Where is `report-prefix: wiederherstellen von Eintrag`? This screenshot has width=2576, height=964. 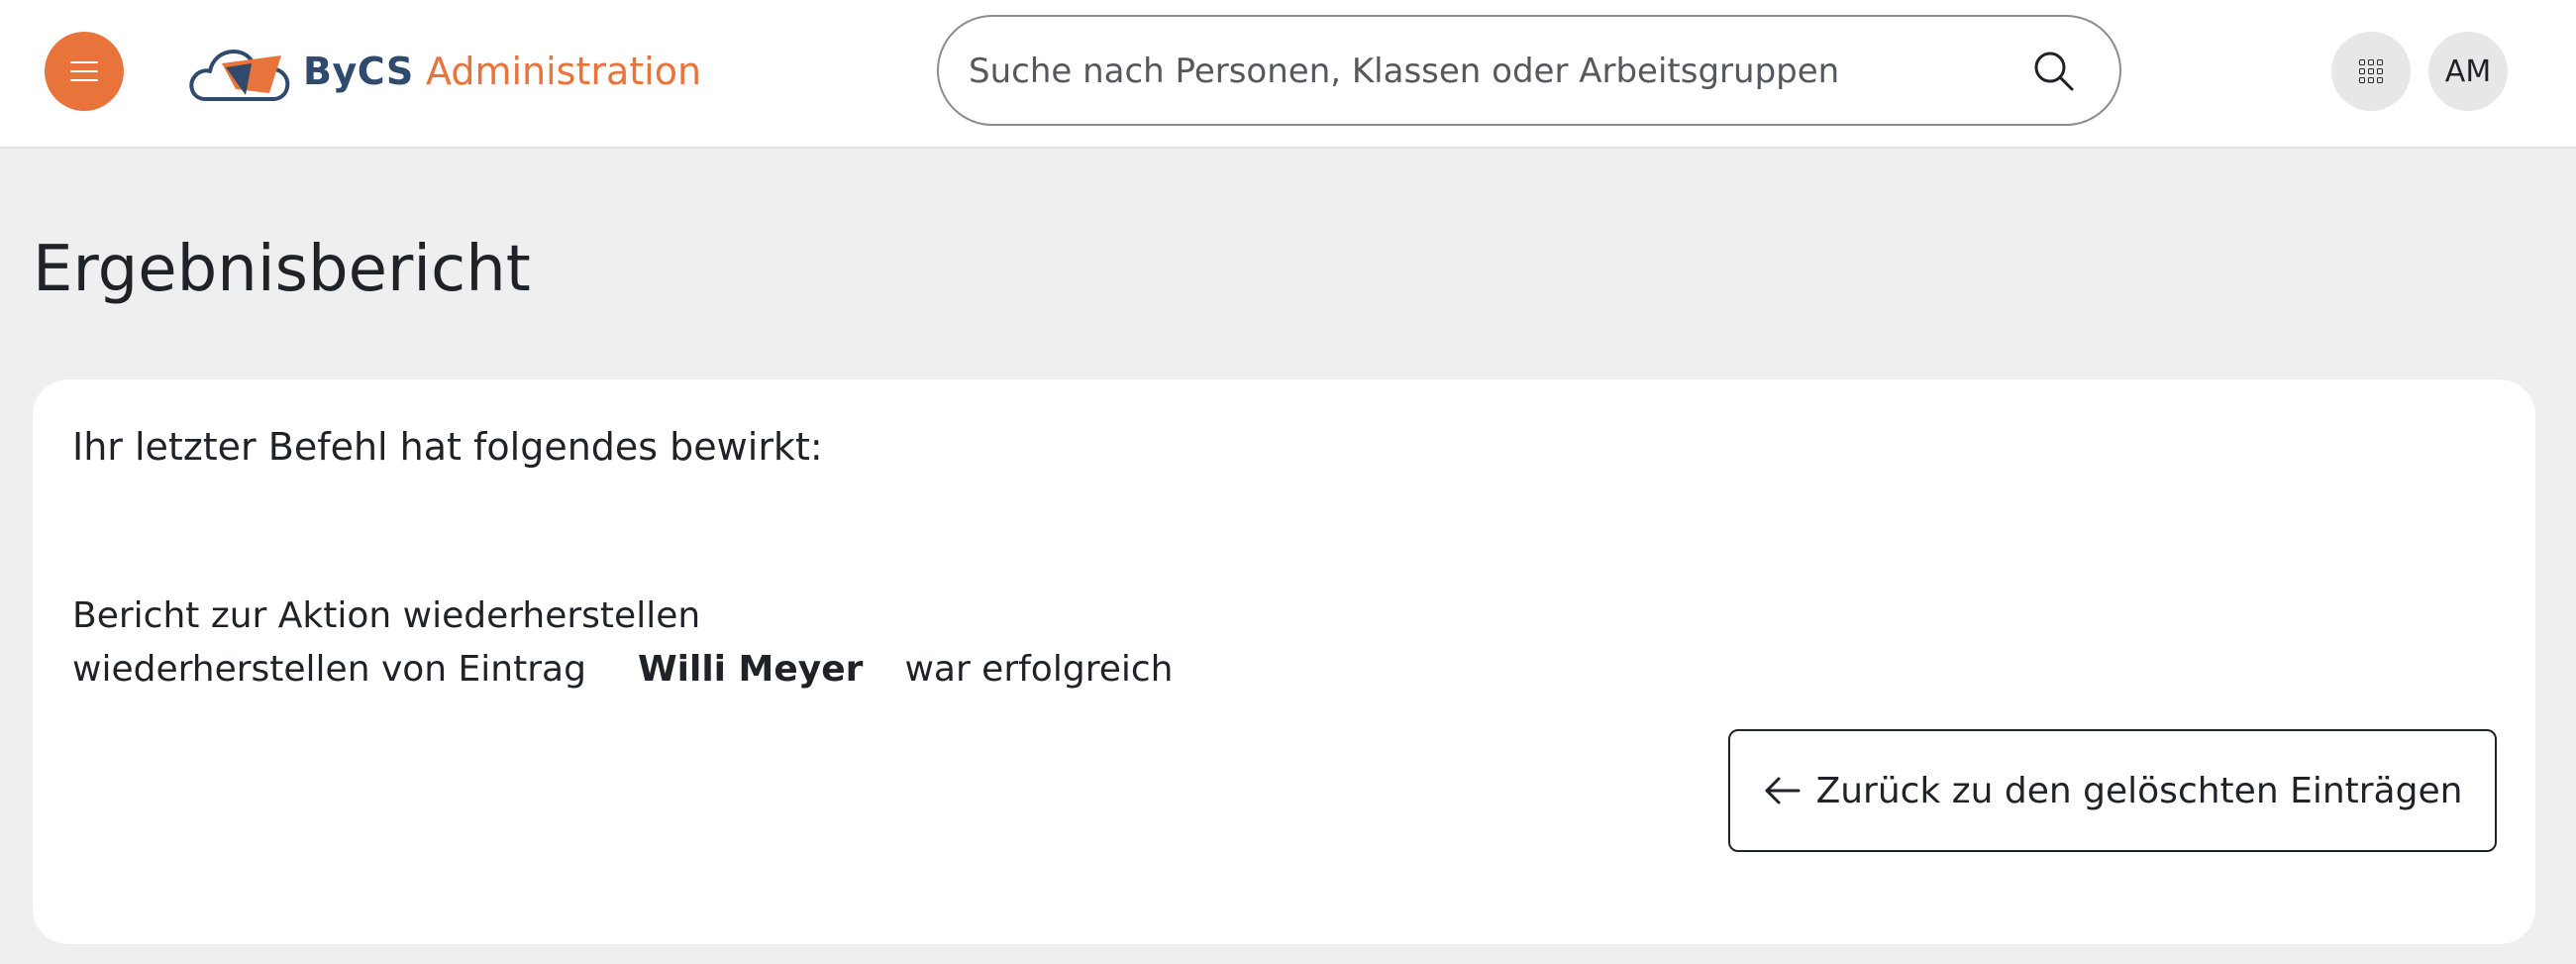
report-prefix: wiederherstellen von Eintrag is located at coordinates (329, 669).